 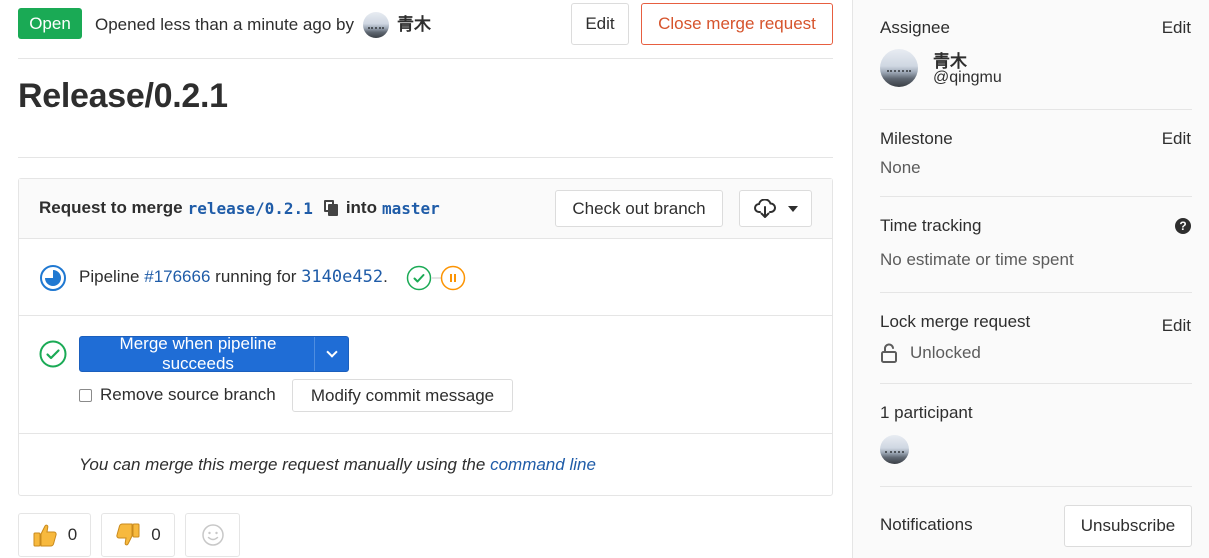 I want to click on opened-text: Opened less than a minute ago by, so click(x=224, y=24).